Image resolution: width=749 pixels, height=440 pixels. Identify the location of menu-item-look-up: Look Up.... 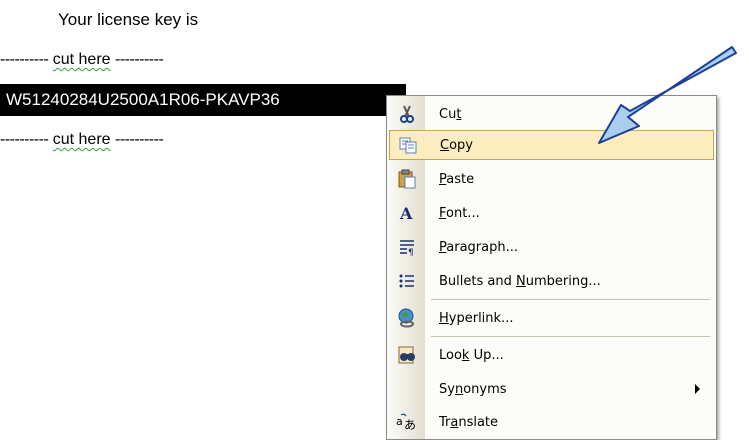
(551, 355).